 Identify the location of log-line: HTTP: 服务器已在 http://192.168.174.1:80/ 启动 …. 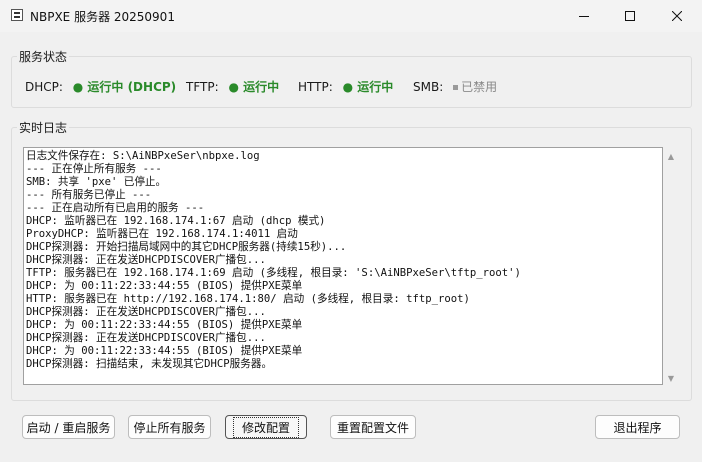
(248, 299).